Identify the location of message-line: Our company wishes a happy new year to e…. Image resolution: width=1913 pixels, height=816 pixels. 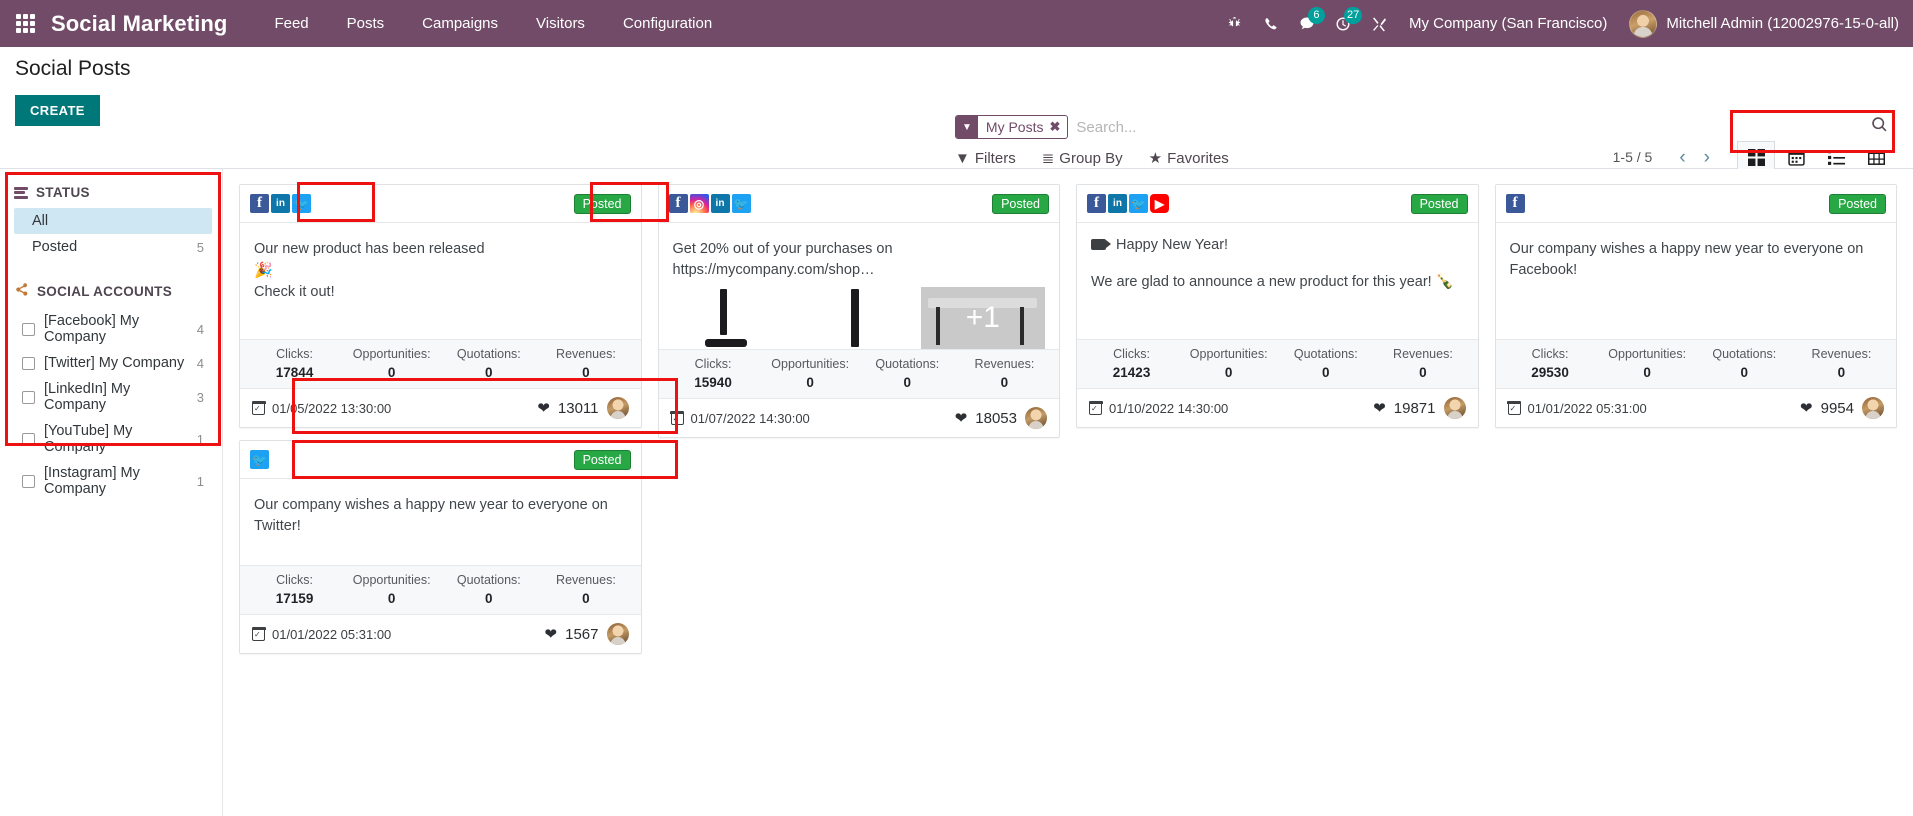
(431, 516).